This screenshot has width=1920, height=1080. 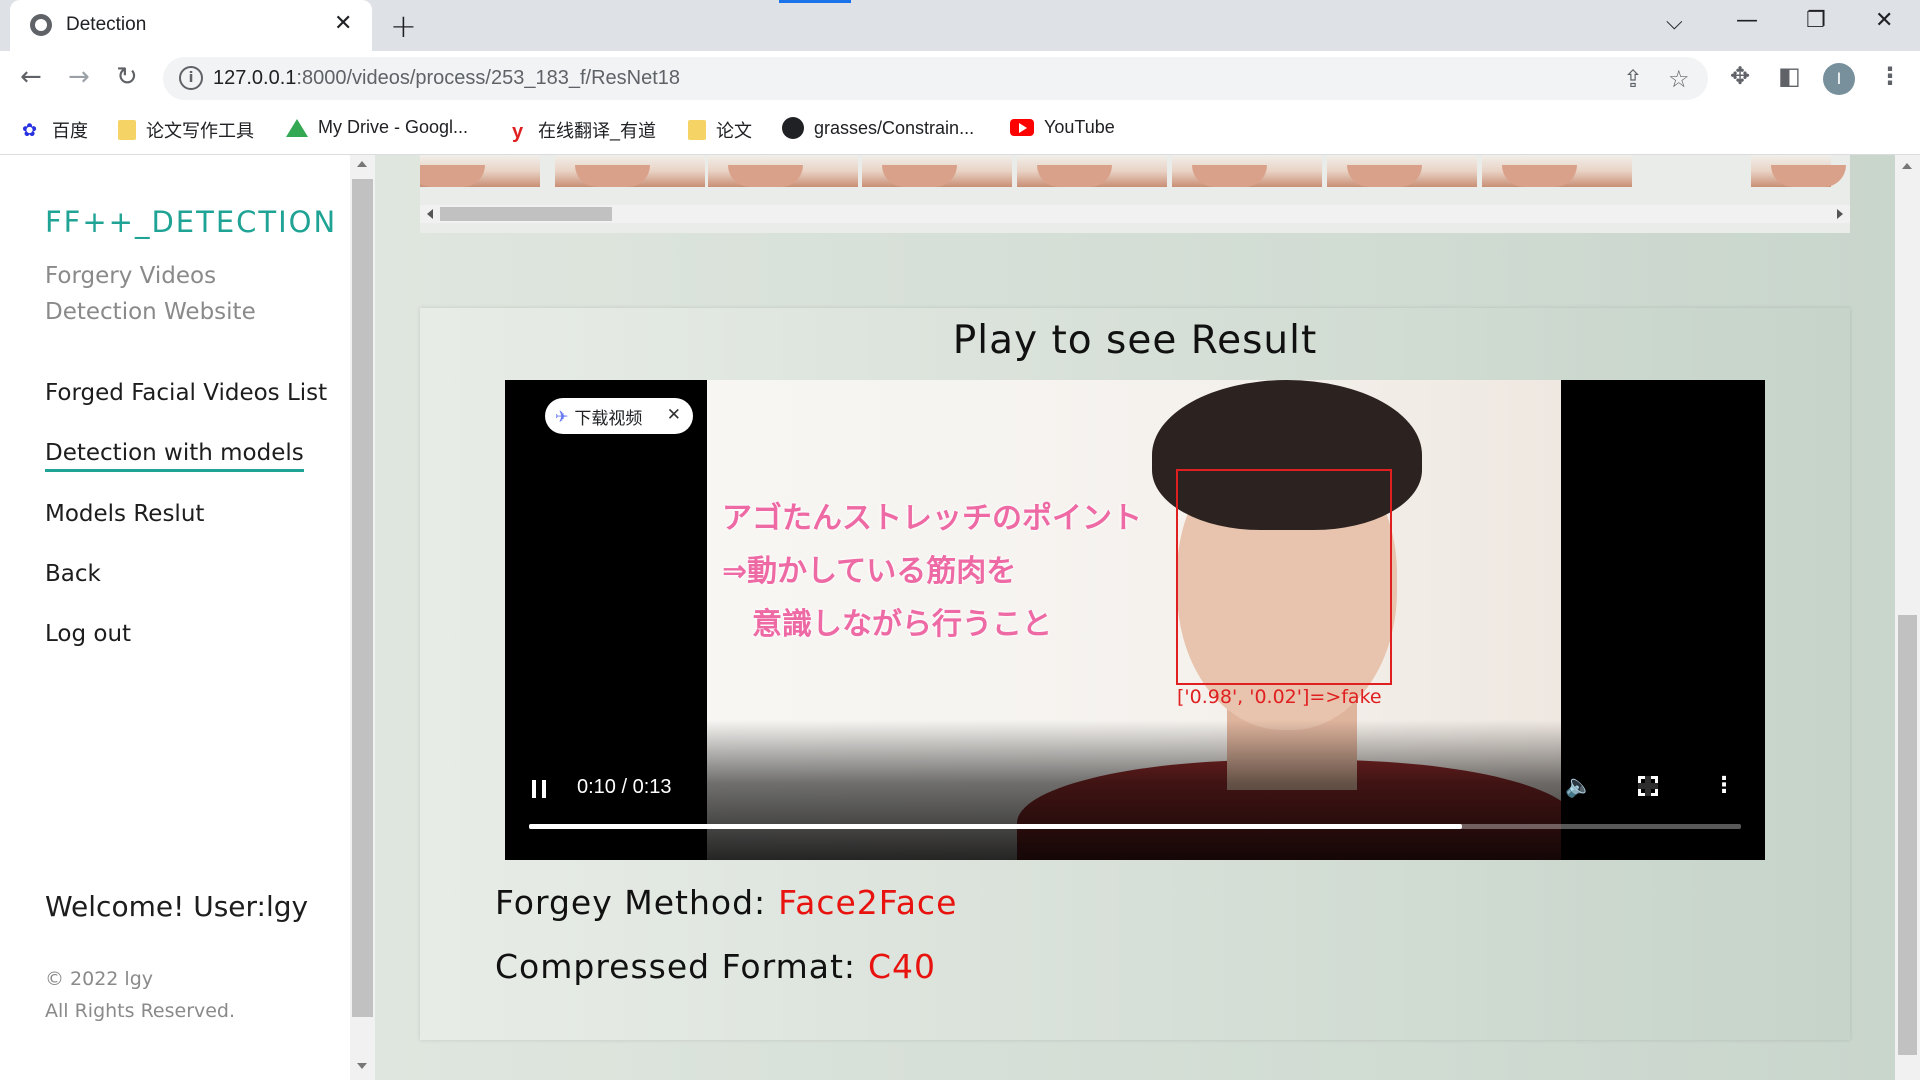 What do you see at coordinates (362, 1066) in the screenshot?
I see `scroll-down-arrow-icon` at bounding box center [362, 1066].